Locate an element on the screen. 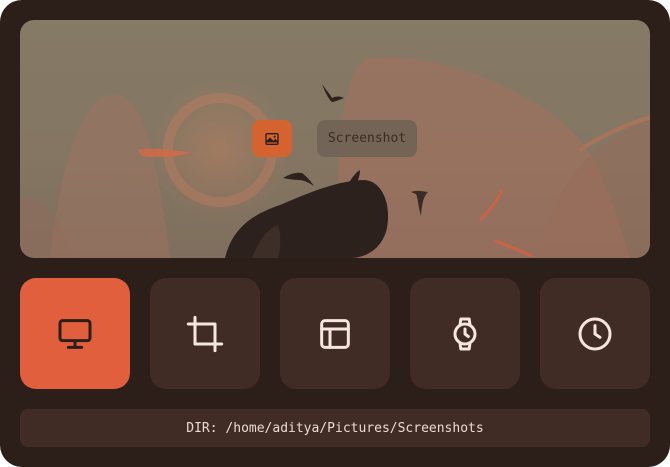  monitor-icon is located at coordinates (75, 333).